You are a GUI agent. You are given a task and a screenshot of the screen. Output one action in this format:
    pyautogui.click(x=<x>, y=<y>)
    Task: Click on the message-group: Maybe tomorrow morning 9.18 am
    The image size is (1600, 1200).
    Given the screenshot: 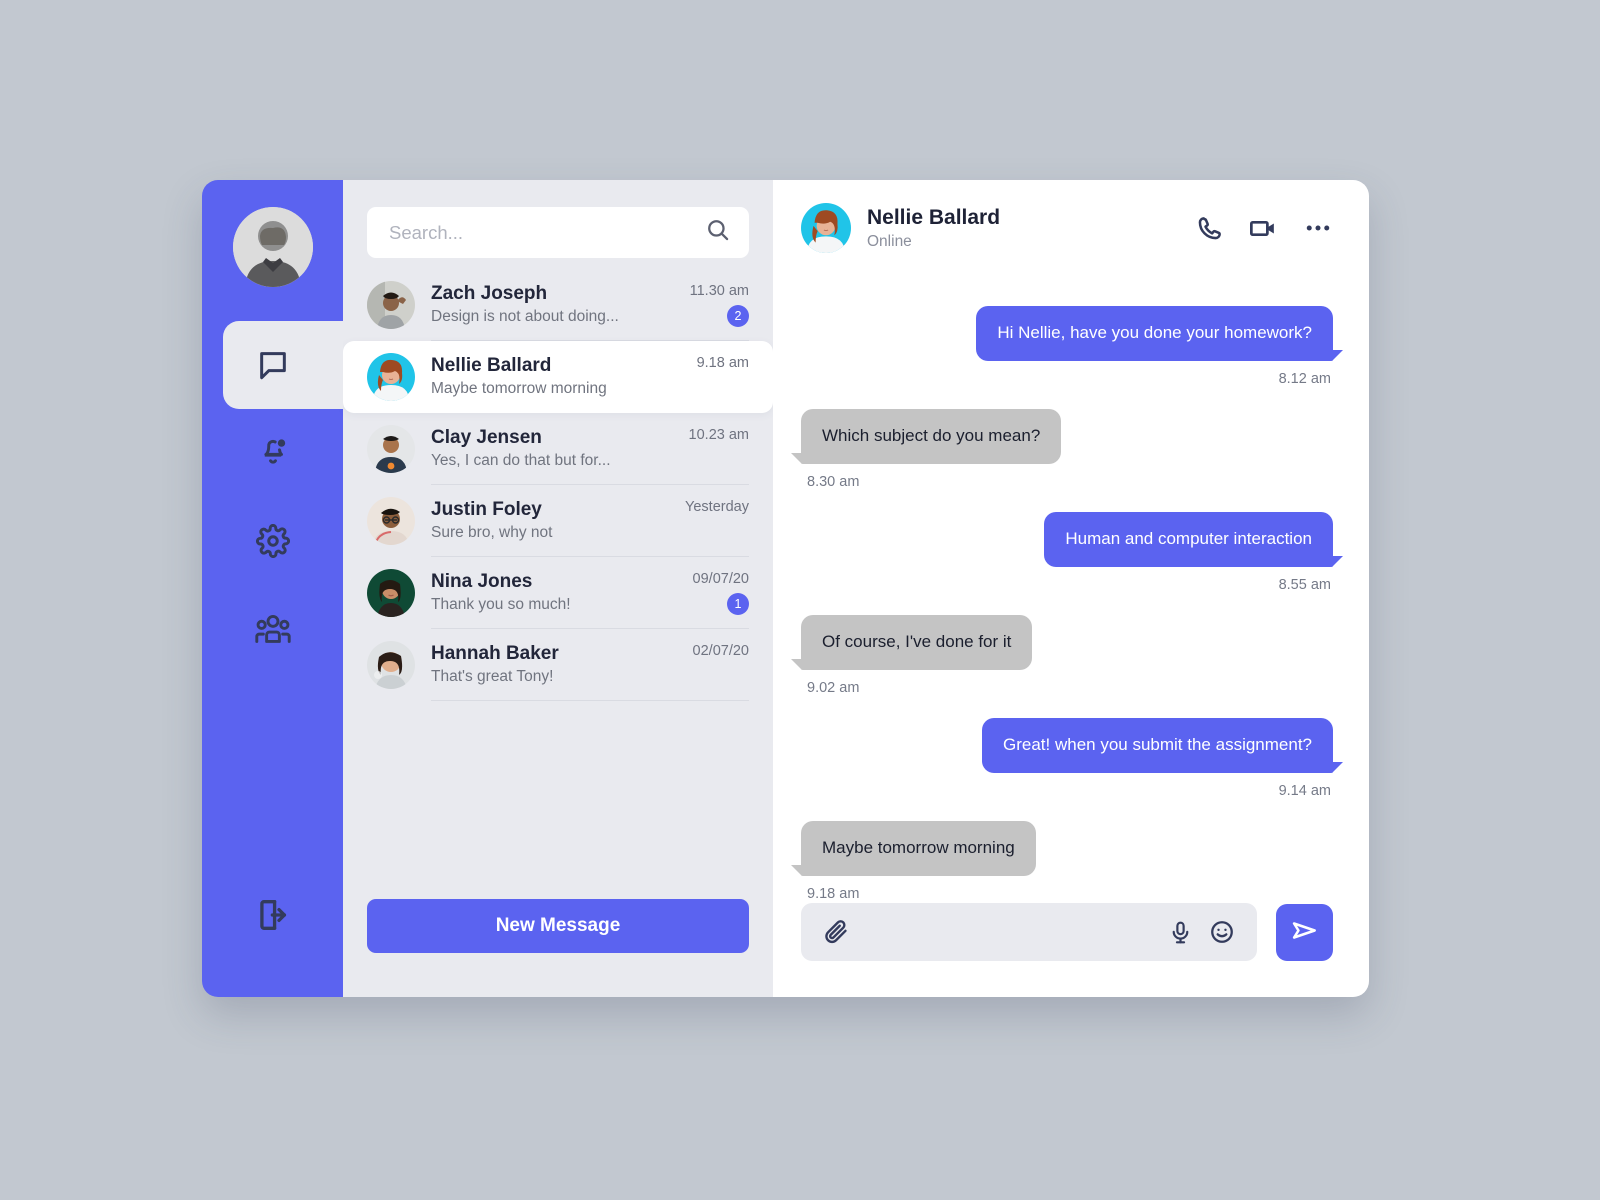 What is the action you would take?
    pyautogui.click(x=1062, y=861)
    